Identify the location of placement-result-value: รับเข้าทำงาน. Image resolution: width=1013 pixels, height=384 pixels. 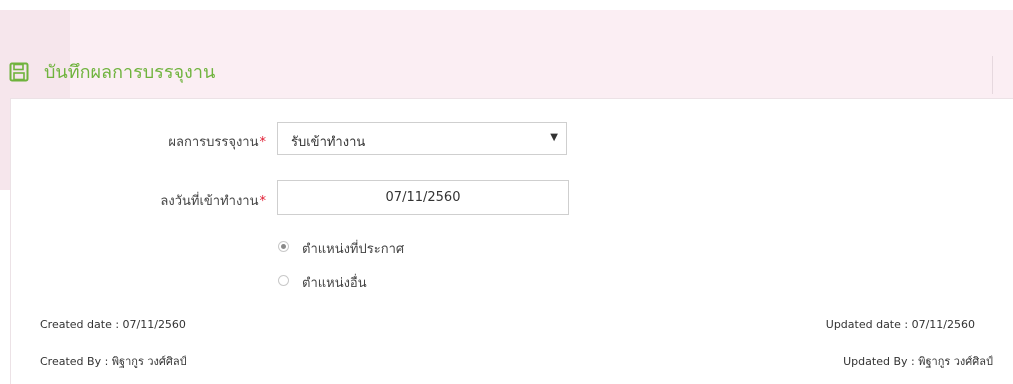
(328, 142).